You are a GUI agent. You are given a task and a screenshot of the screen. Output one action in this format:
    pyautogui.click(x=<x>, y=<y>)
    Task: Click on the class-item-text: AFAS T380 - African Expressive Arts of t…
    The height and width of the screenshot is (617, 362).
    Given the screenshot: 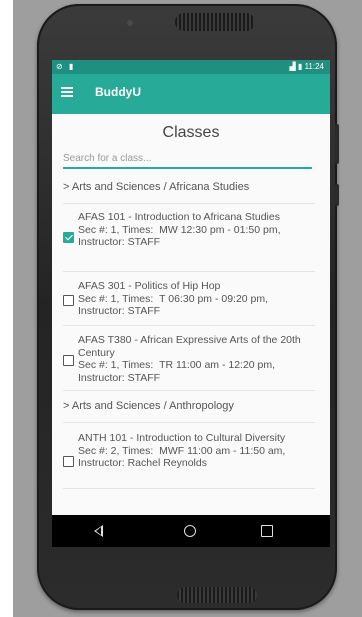 What is the action you would take?
    pyautogui.click(x=189, y=359)
    